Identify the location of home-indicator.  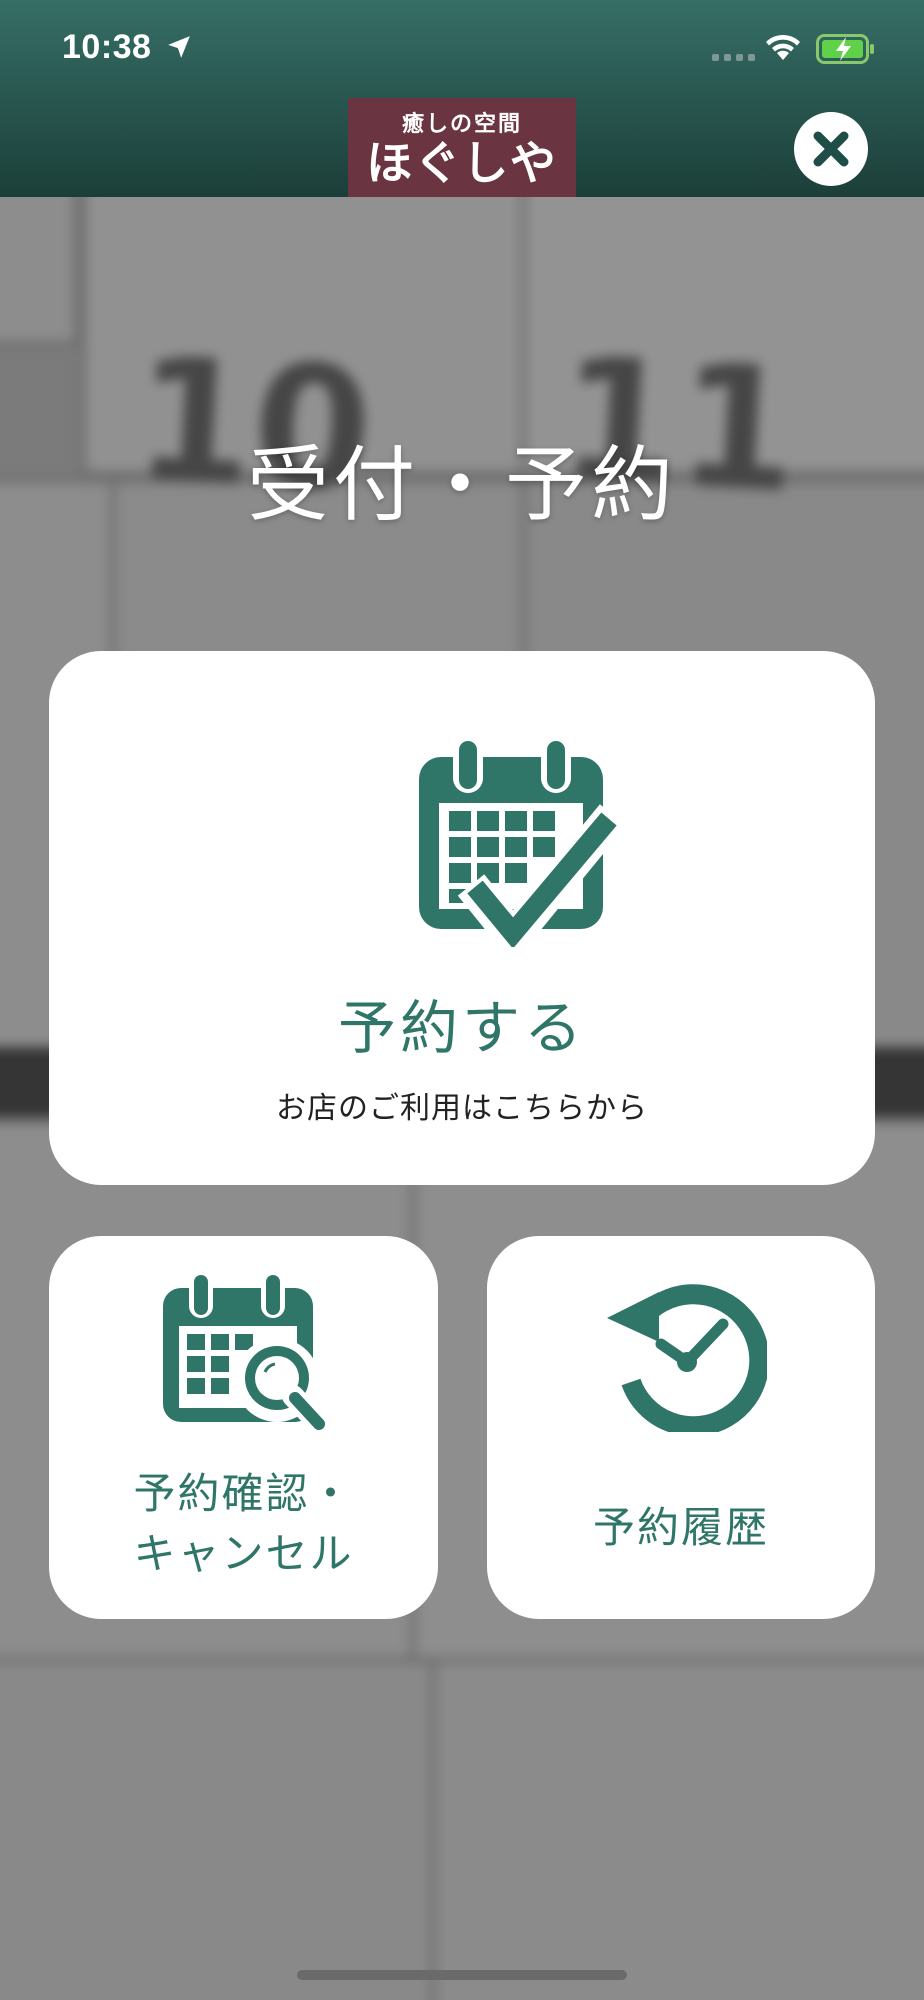
(462, 1975).